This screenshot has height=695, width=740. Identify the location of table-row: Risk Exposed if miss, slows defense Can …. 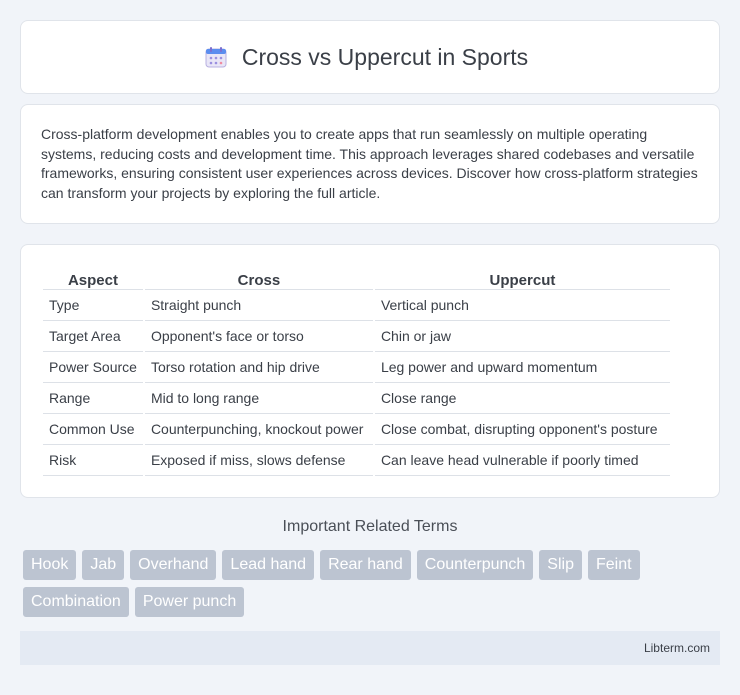
(356, 460).